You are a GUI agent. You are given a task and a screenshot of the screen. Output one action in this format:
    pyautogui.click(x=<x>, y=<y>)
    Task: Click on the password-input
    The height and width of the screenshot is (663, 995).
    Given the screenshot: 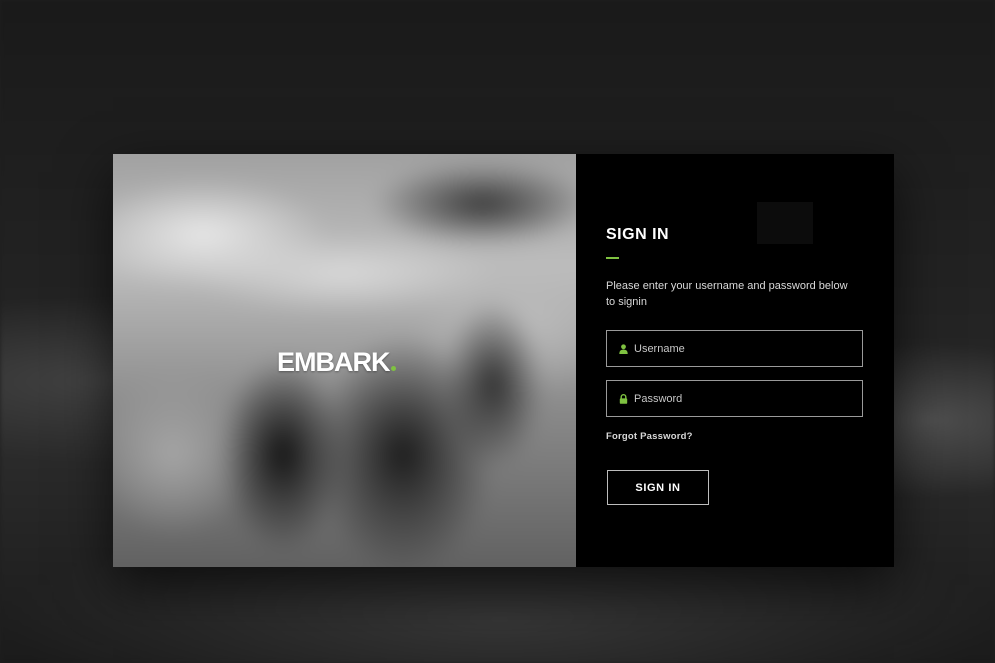 What is the action you would take?
    pyautogui.click(x=748, y=398)
    